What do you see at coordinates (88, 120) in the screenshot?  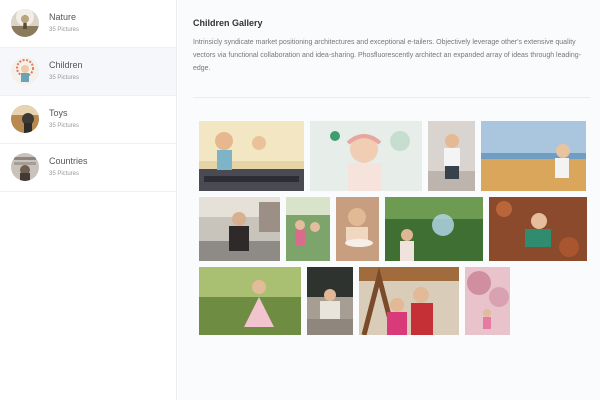 I see `album-item-toys: Toys 35 Pictures` at bounding box center [88, 120].